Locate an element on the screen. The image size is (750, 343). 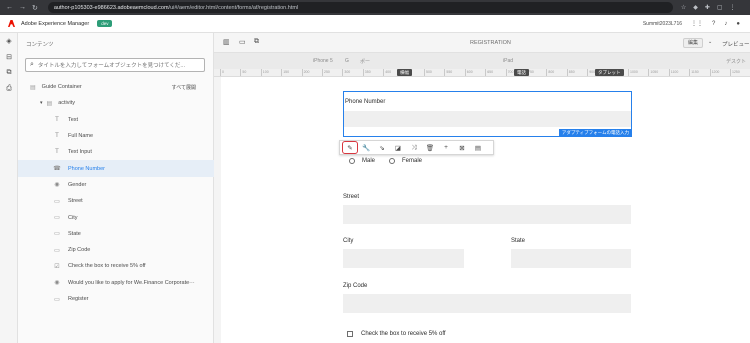
tree-item: ▭ Zip Code is located at coordinates (116, 250).